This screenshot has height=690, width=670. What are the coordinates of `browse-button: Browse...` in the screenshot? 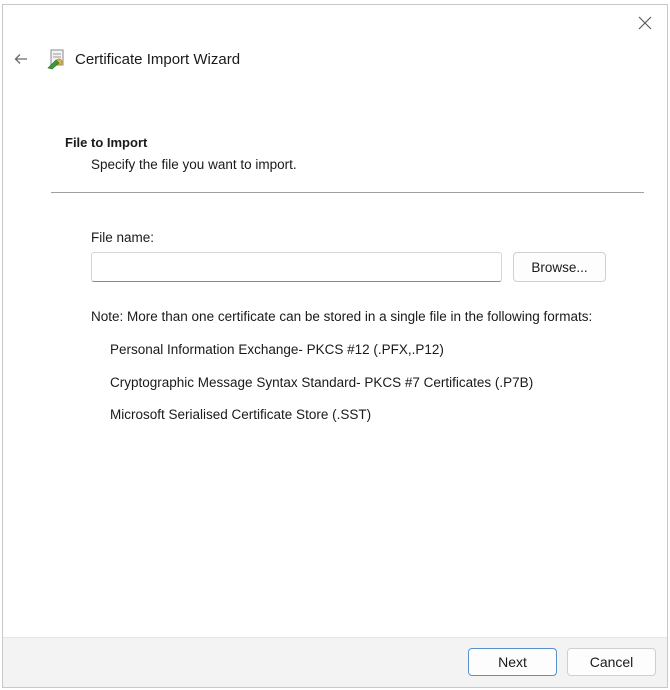 It's located at (559, 267).